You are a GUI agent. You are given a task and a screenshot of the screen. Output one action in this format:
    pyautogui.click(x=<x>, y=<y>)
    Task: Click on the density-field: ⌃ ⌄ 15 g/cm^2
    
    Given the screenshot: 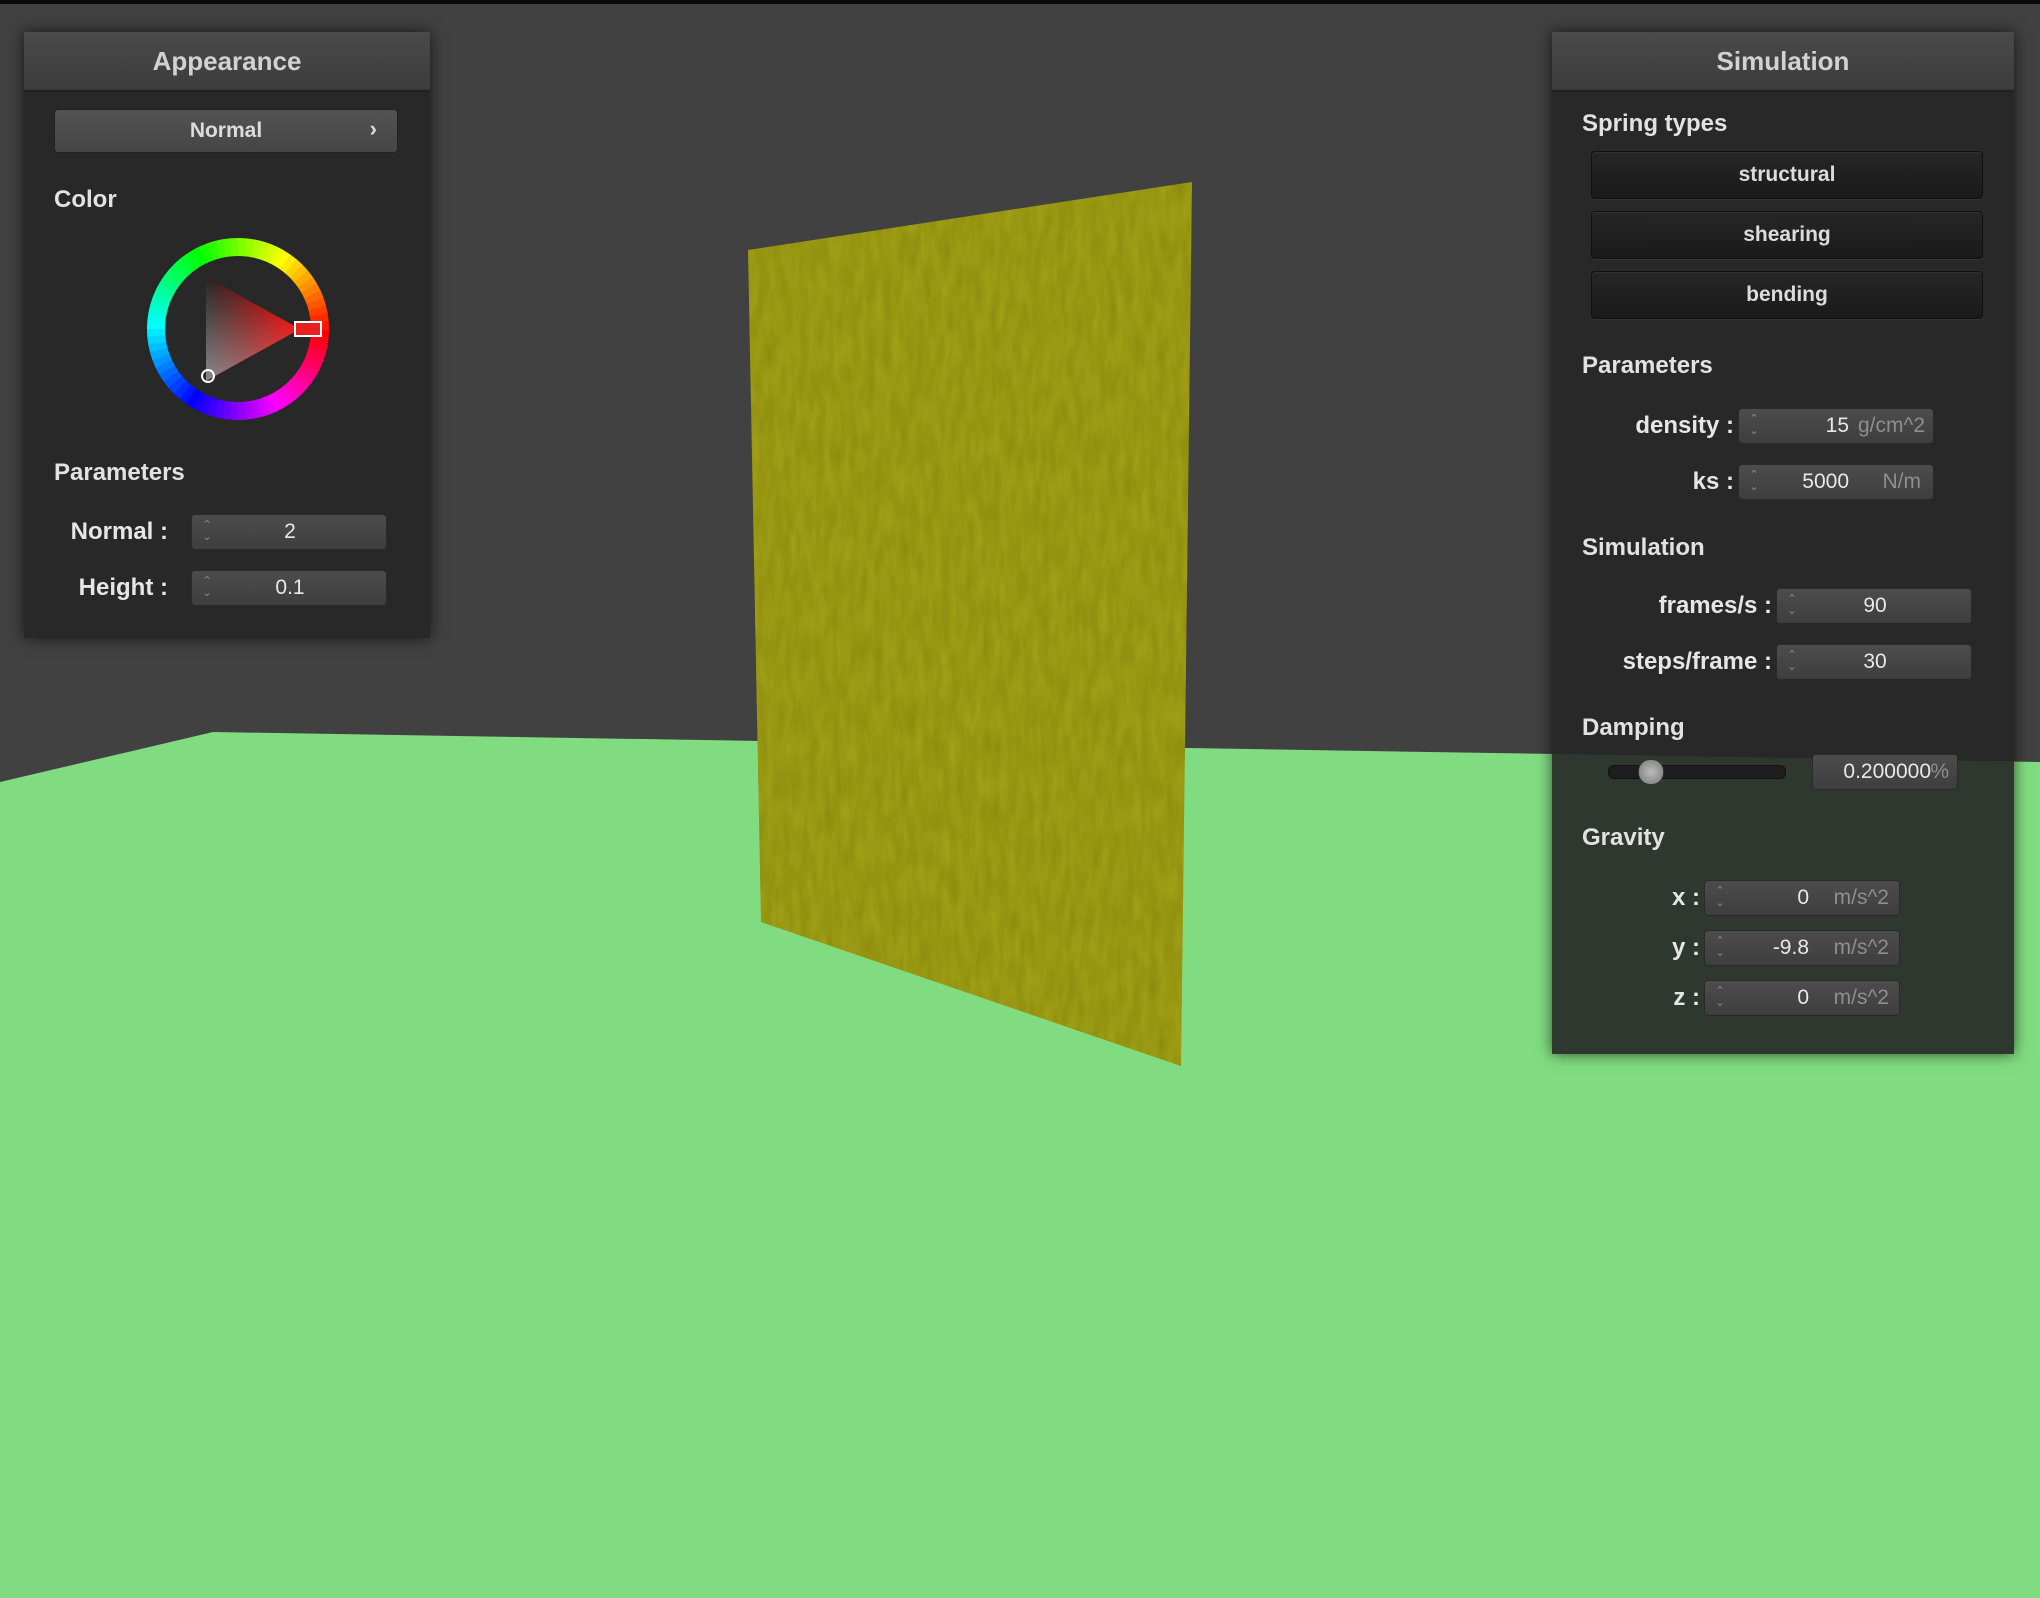 What is the action you would take?
    pyautogui.click(x=1836, y=426)
    